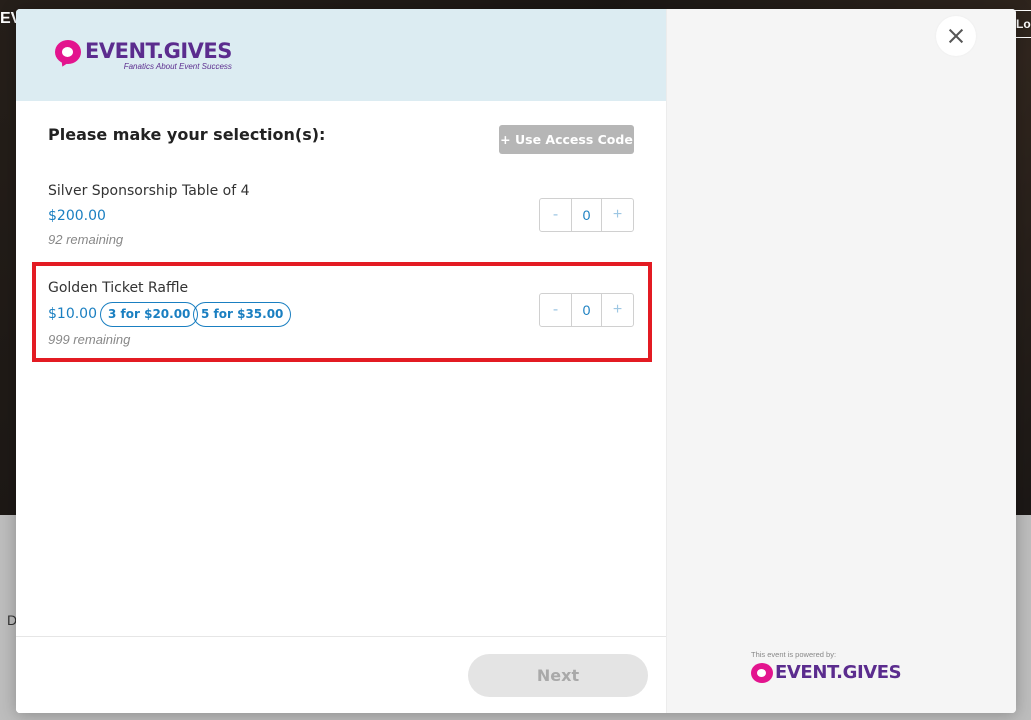  Describe the element at coordinates (149, 314) in the screenshot. I see `bundle-badge: 3 for $20.00` at that location.